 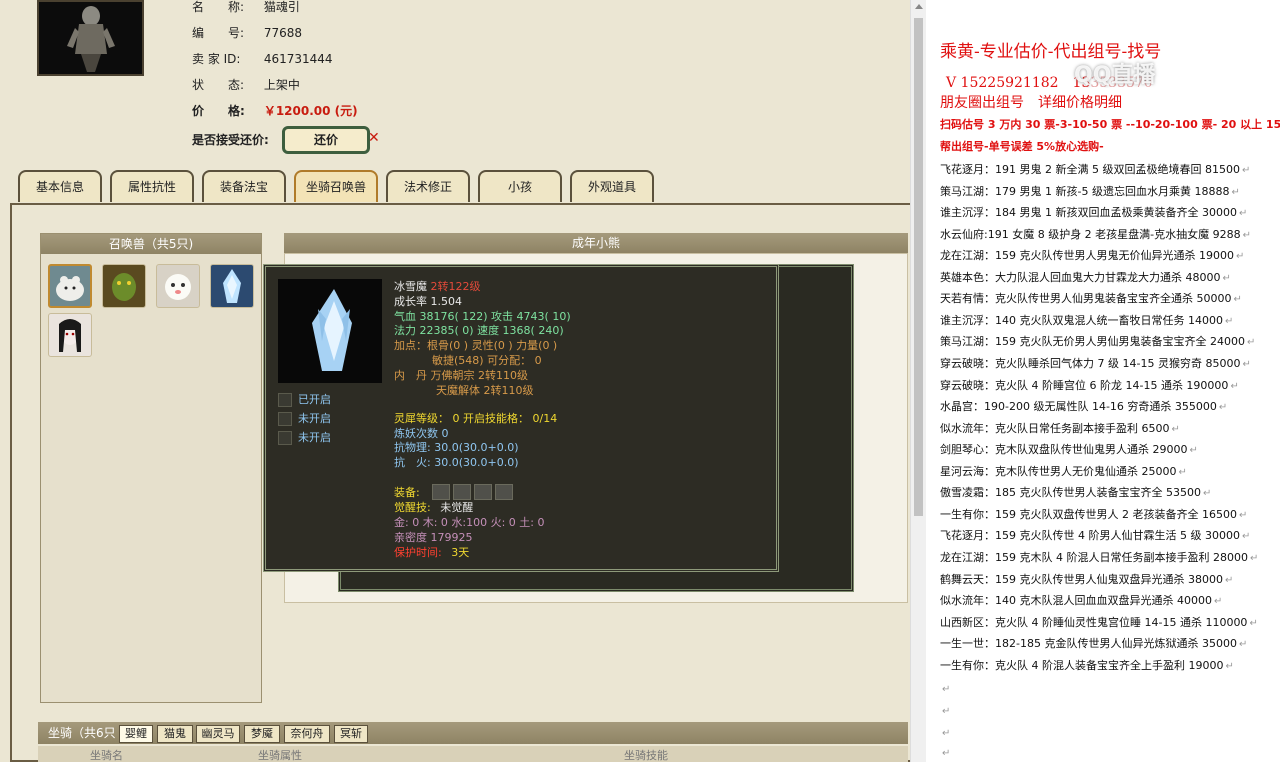 What do you see at coordinates (1094, 557) in the screenshot?
I see `listing-text: 龙在江湖：159 克木队 4 阶混人日常任务副本接手盈利 28000` at bounding box center [1094, 557].